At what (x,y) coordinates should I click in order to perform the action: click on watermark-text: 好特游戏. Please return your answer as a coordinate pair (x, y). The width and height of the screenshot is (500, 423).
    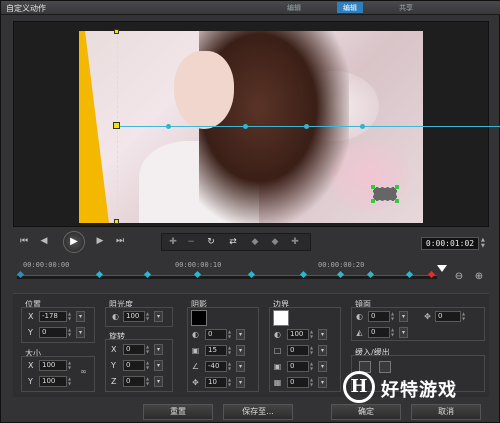
    Looking at the image, I should click on (419, 390).